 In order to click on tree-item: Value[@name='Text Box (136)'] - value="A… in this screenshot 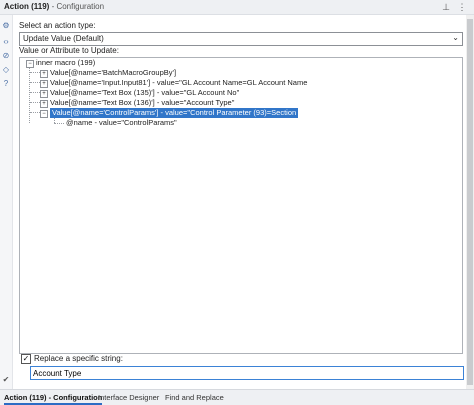, I will do `click(142, 103)`.